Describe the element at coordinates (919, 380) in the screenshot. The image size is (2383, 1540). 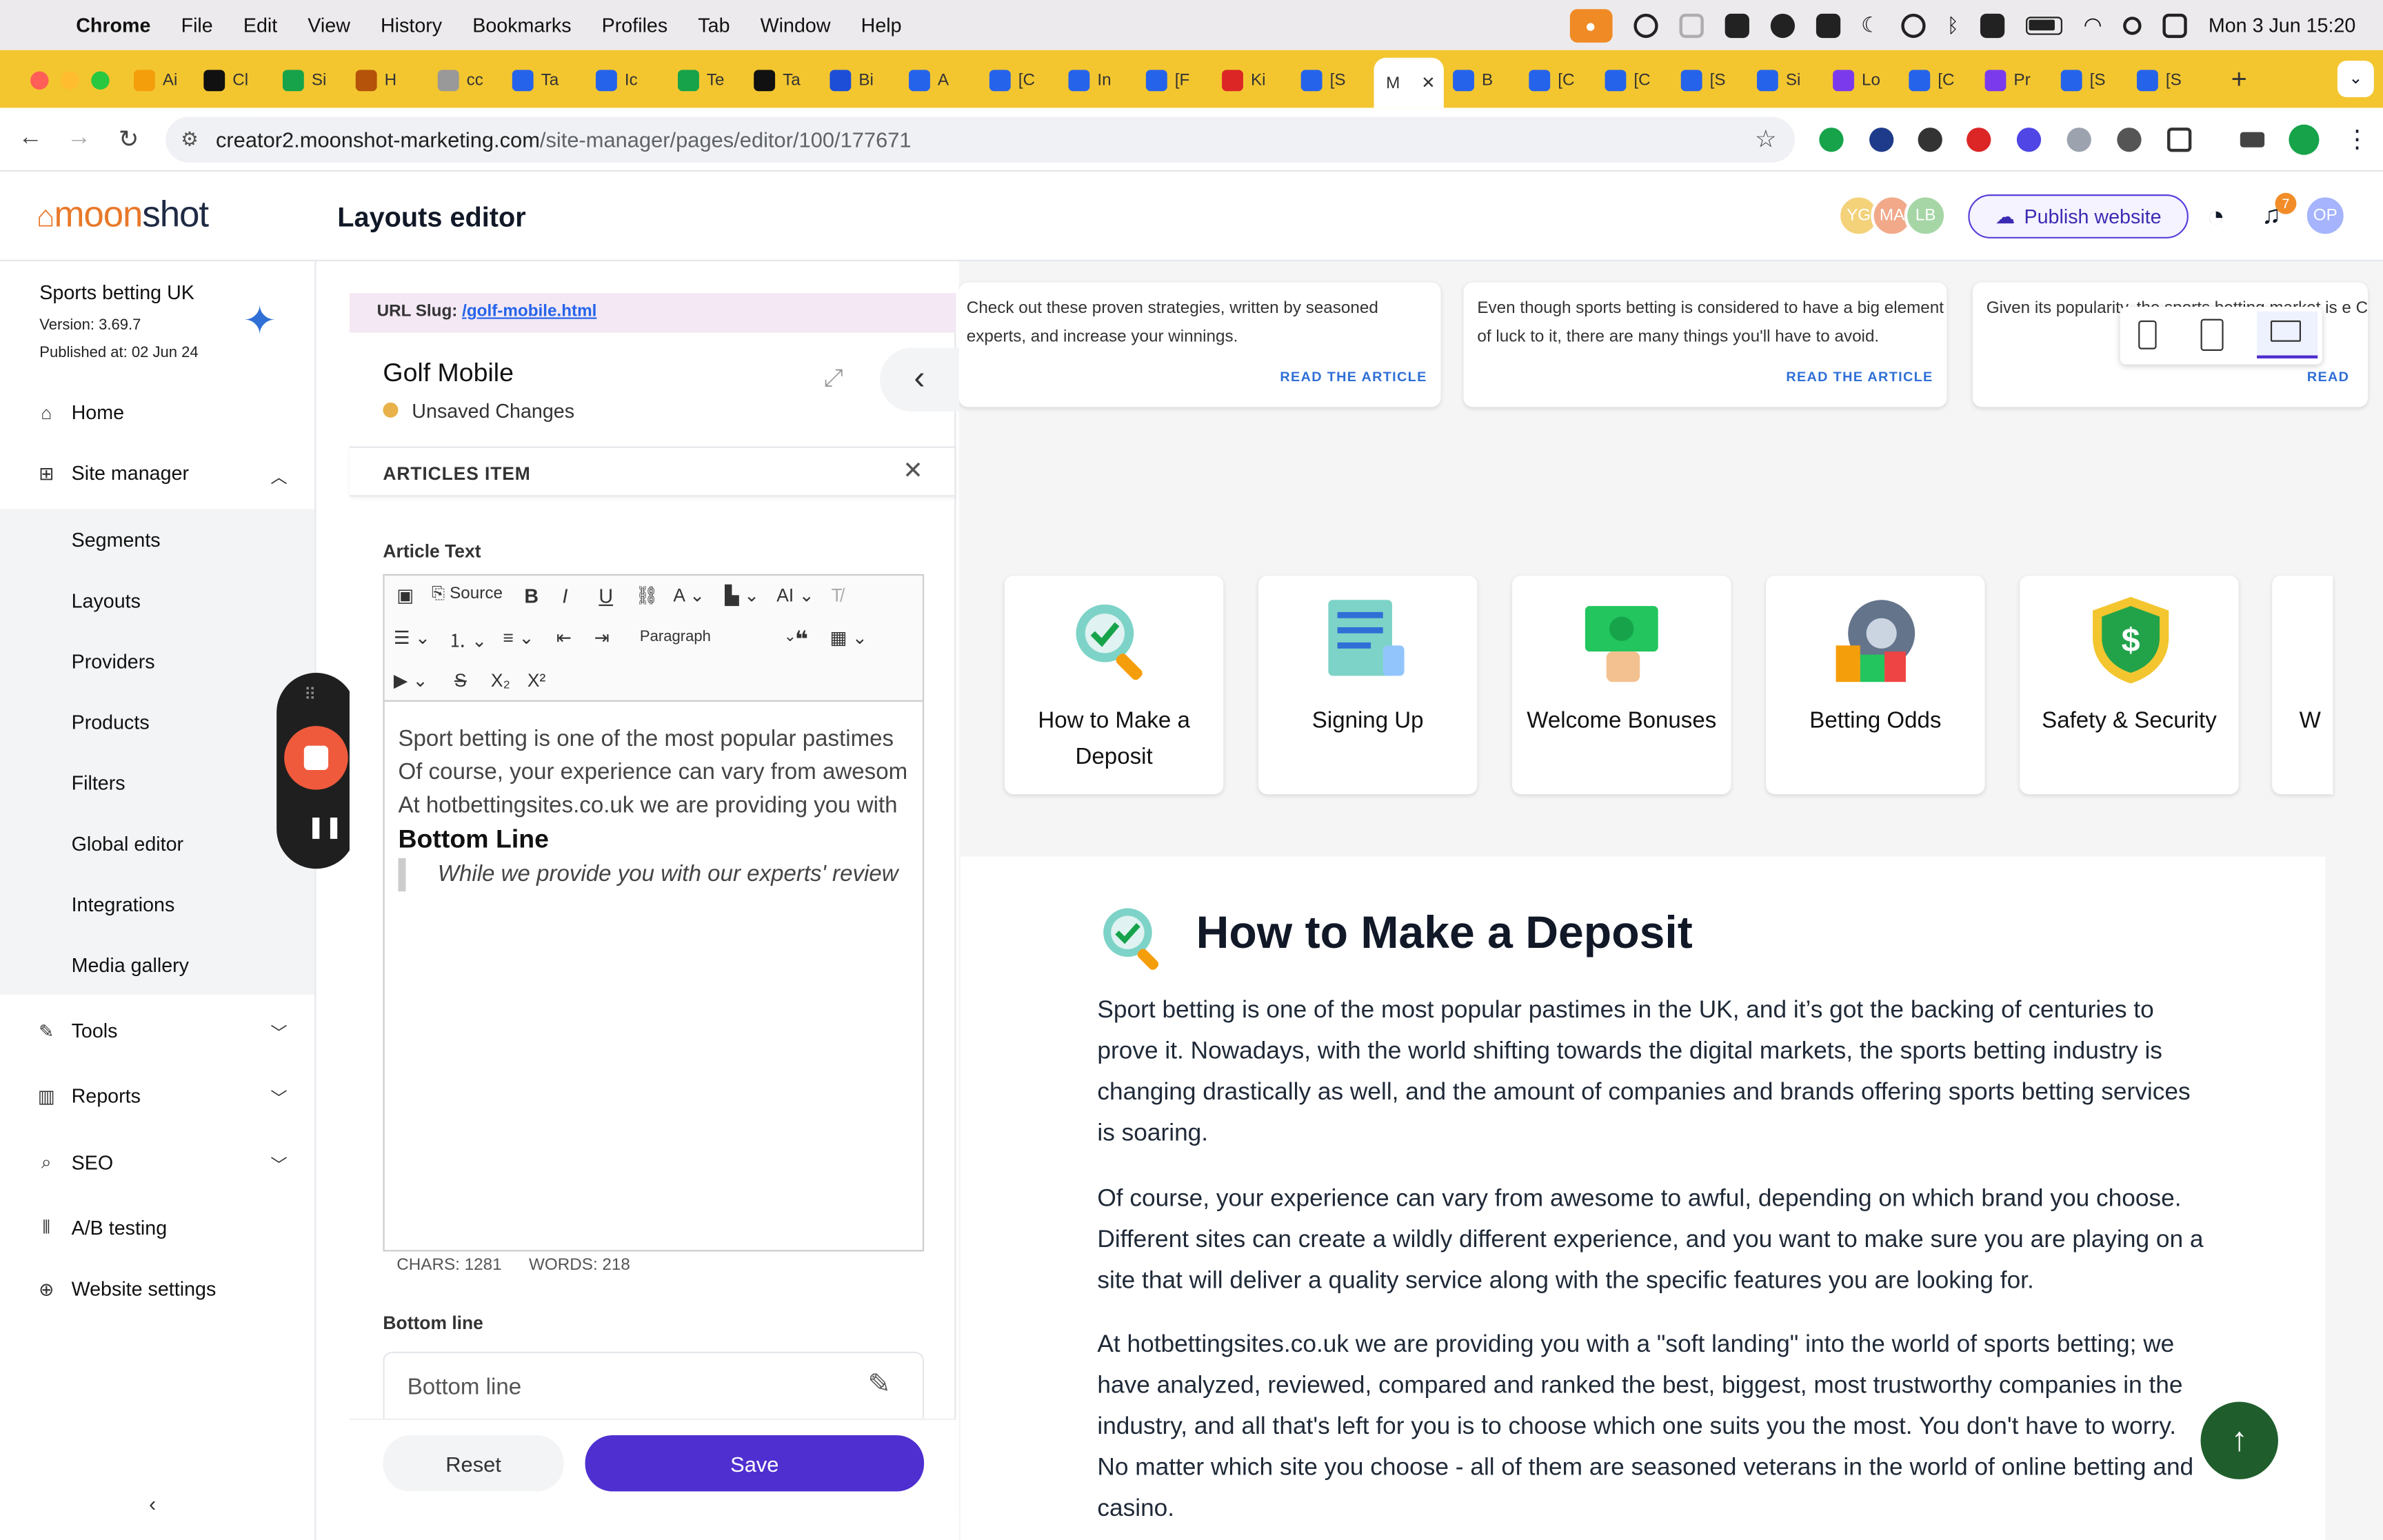
I see `collapse-panel-button: ‹` at that location.